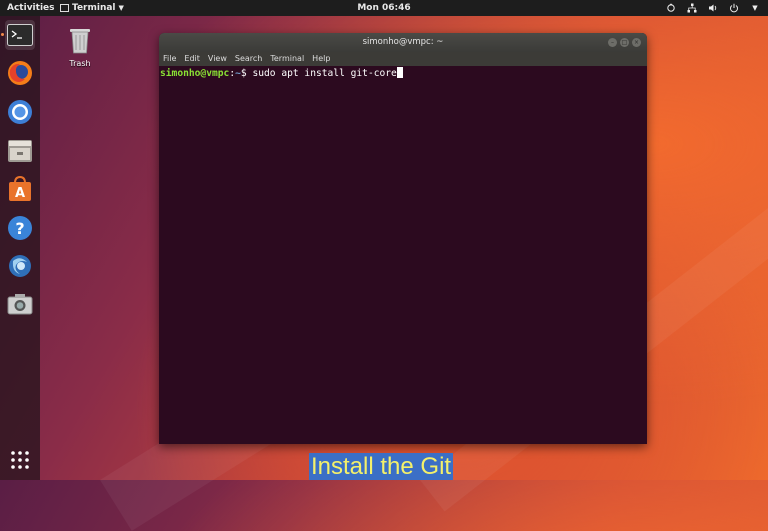 This screenshot has width=768, height=531. Describe the element at coordinates (248, 59) in the screenshot. I see `menu-search: Search` at that location.